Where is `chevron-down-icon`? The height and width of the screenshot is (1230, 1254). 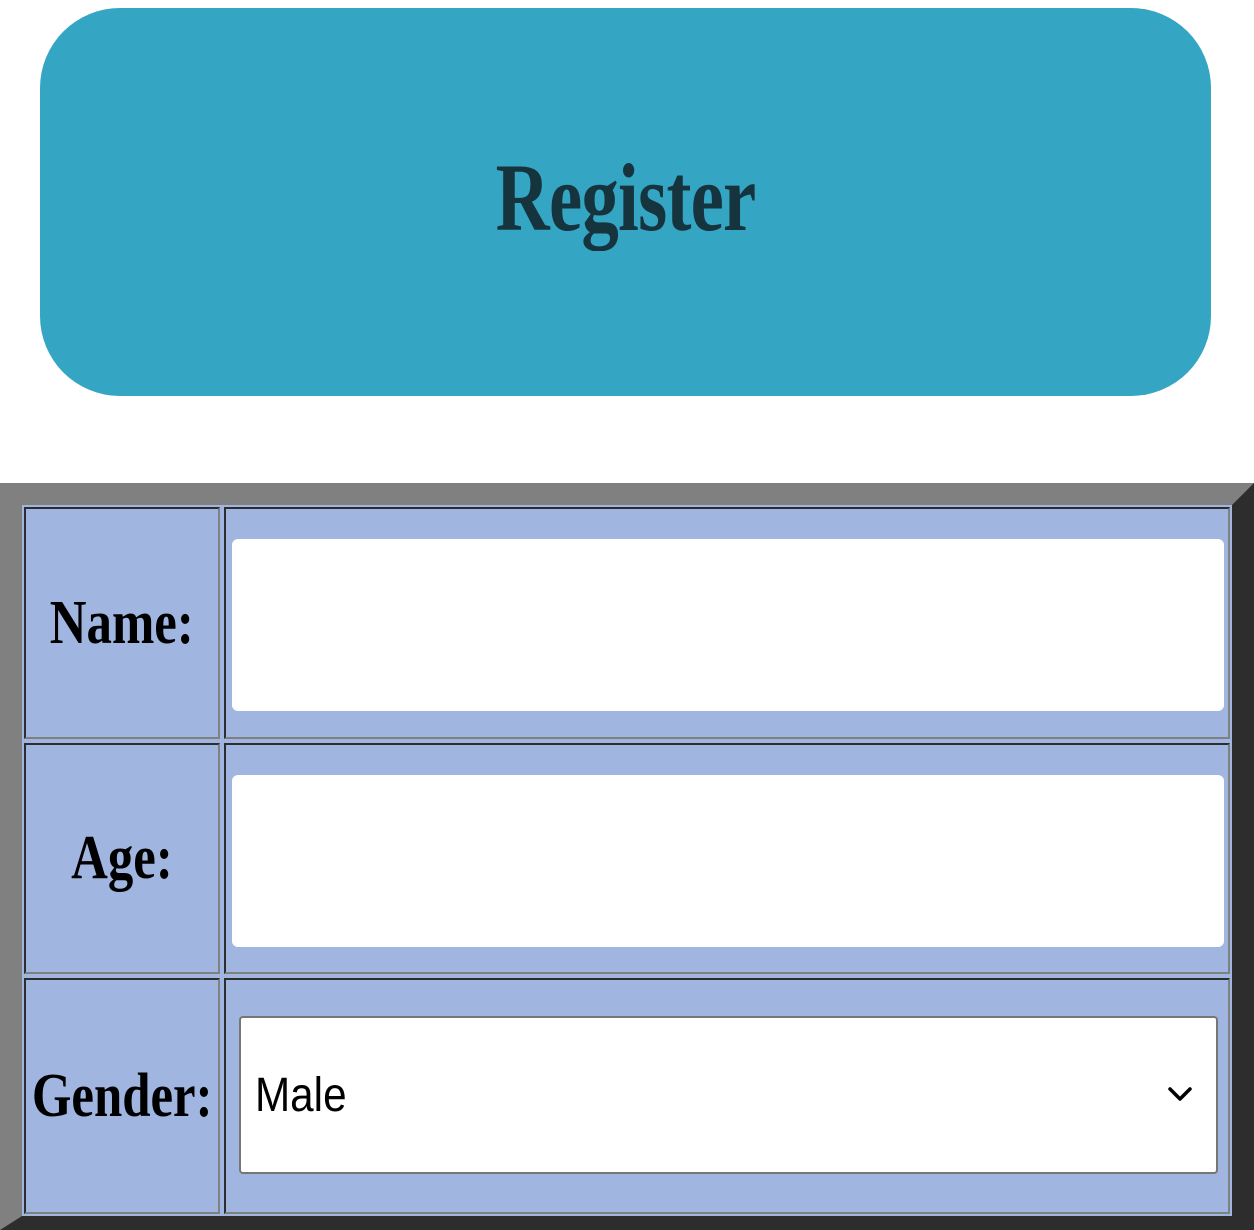
chevron-down-icon is located at coordinates (1180, 1094).